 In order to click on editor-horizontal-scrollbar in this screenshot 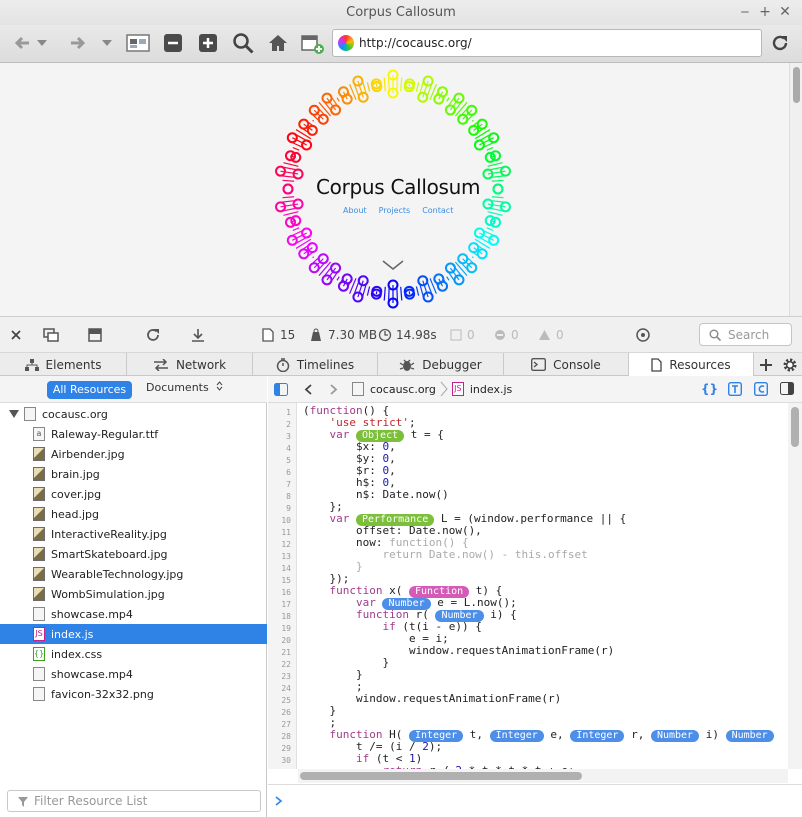, I will do `click(543, 776)`.